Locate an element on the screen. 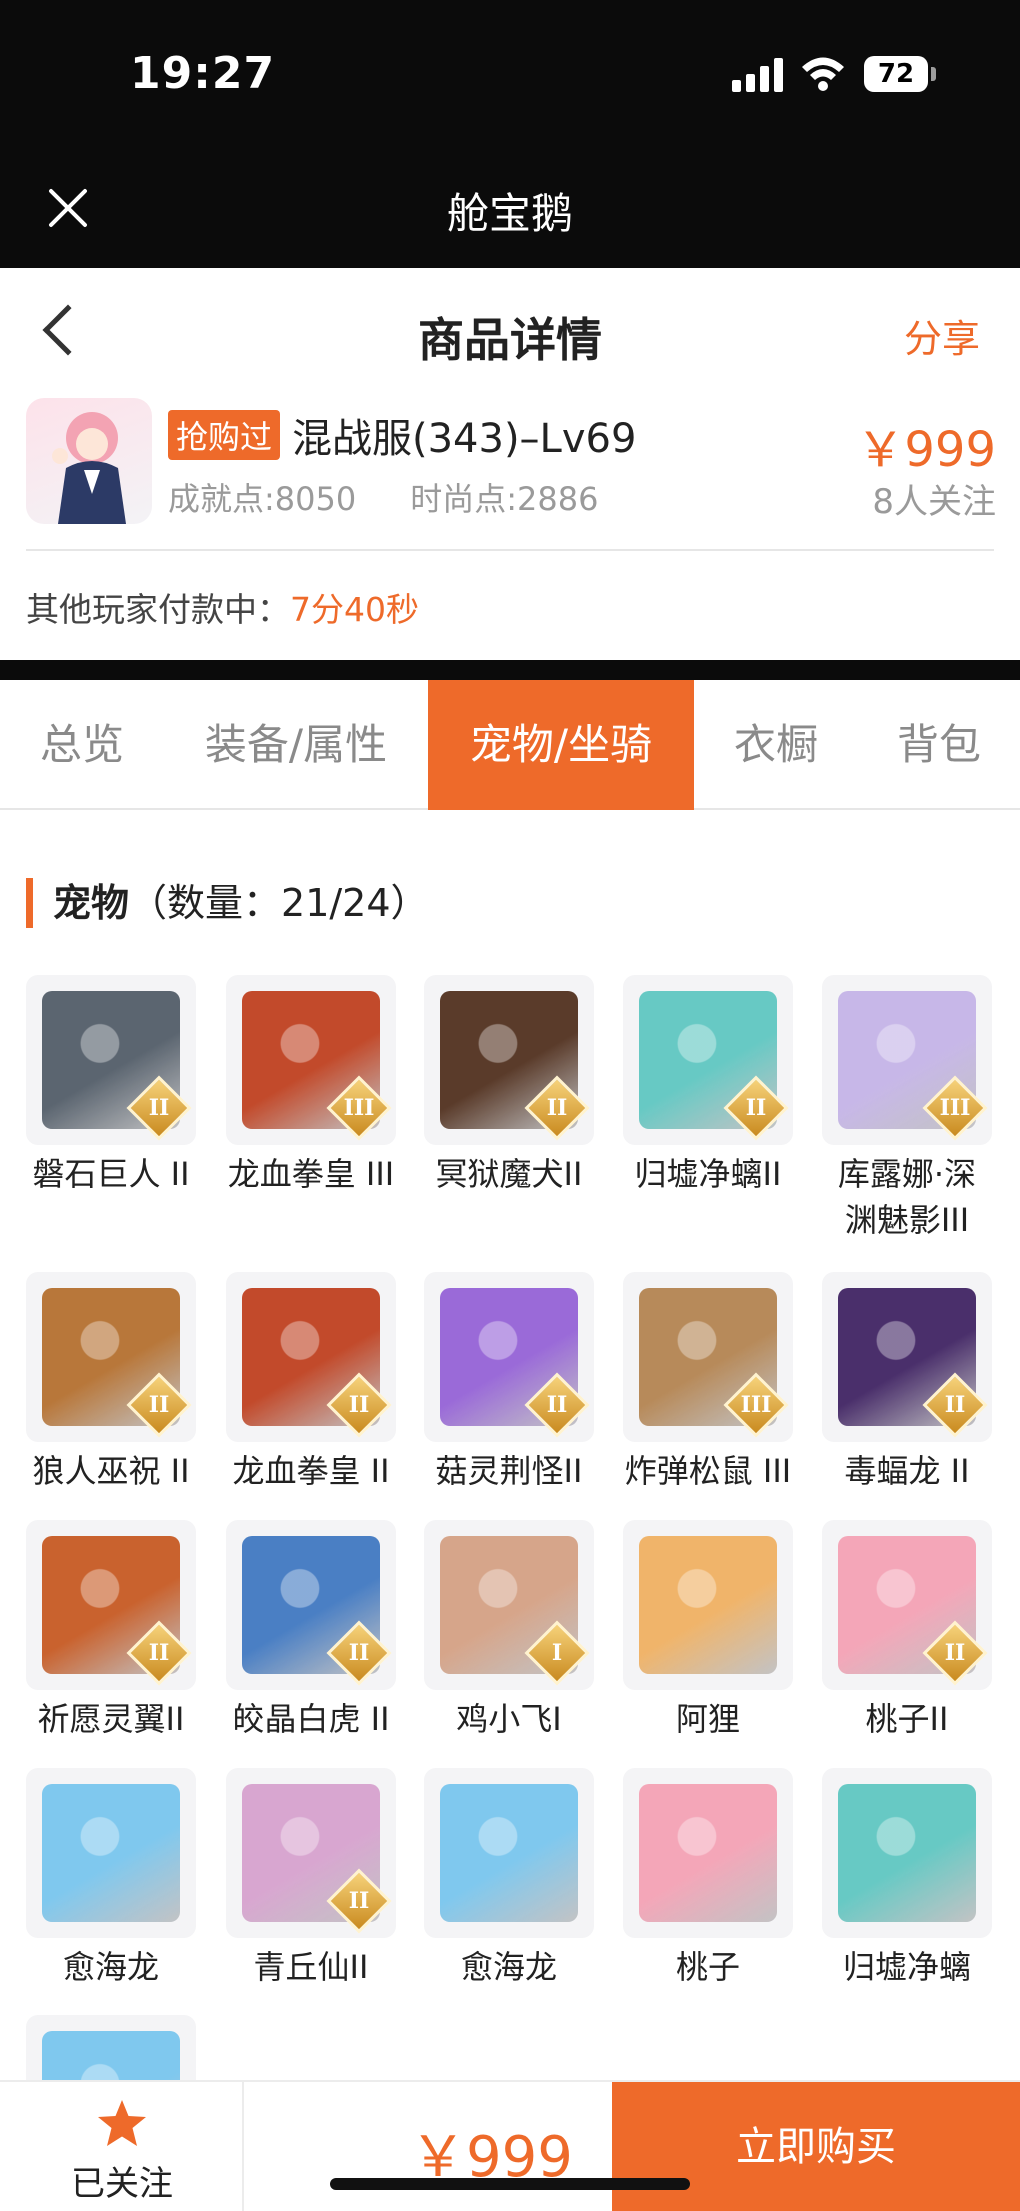  paying-status: 其他玩家付款中：7分40秒 is located at coordinates (222, 607).